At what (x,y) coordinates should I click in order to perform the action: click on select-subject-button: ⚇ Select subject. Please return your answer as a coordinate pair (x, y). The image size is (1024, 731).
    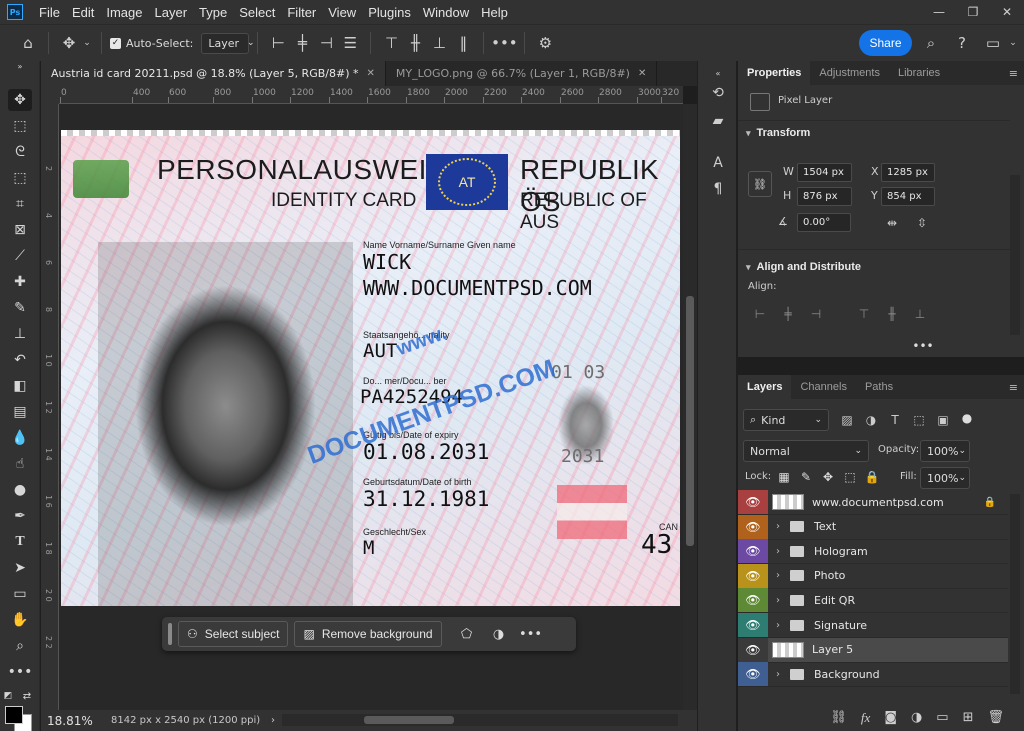
    Looking at the image, I should click on (233, 634).